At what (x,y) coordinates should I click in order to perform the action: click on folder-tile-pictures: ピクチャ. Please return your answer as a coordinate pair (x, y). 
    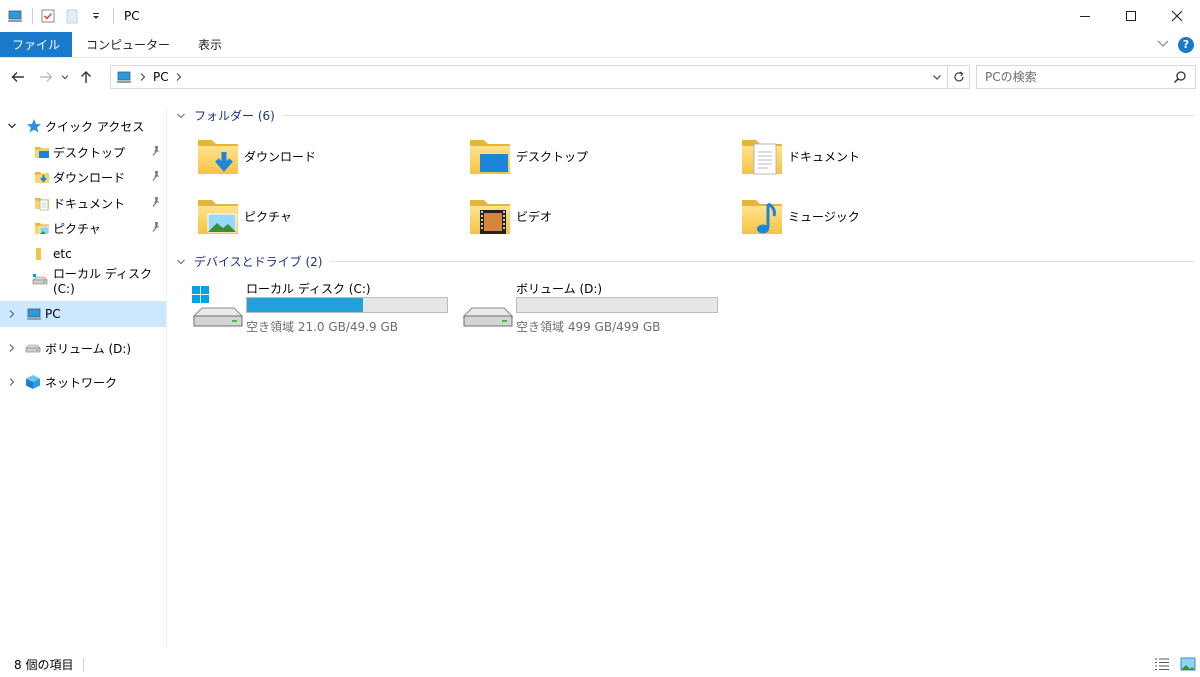
    Looking at the image, I should click on (243, 216).